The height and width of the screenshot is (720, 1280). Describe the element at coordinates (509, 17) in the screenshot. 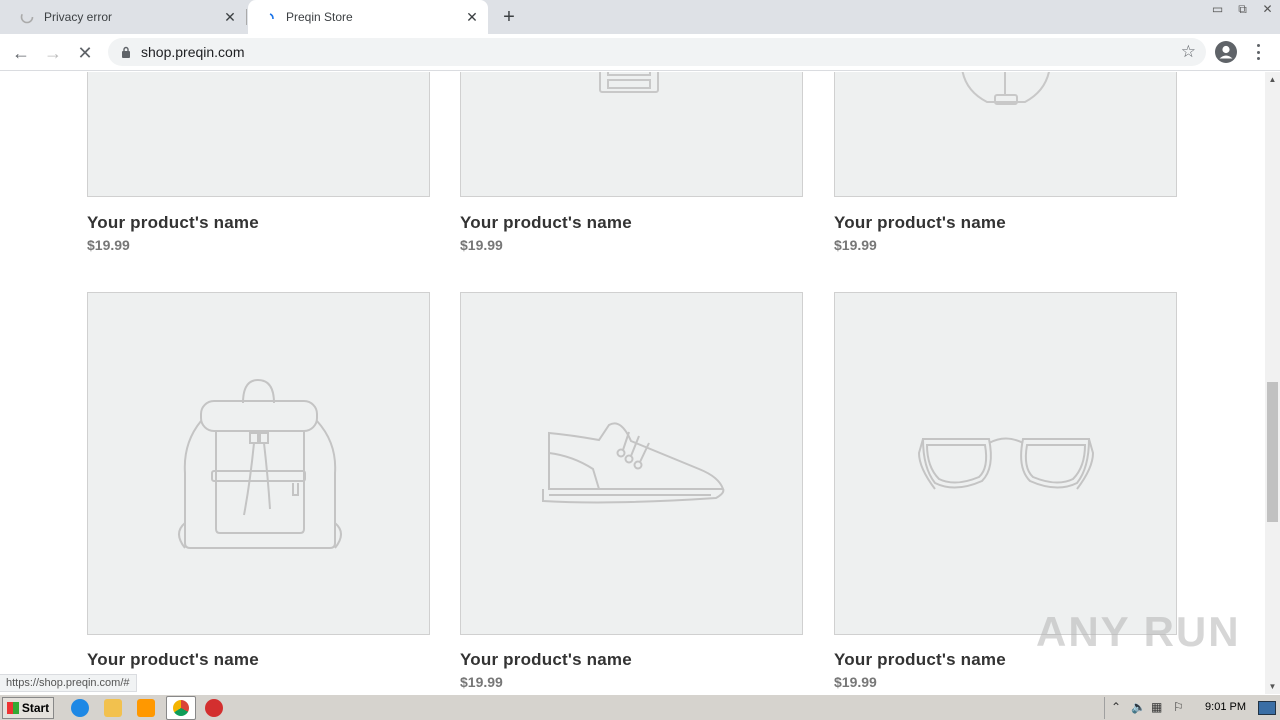

I see `new-tab-button: +` at that location.